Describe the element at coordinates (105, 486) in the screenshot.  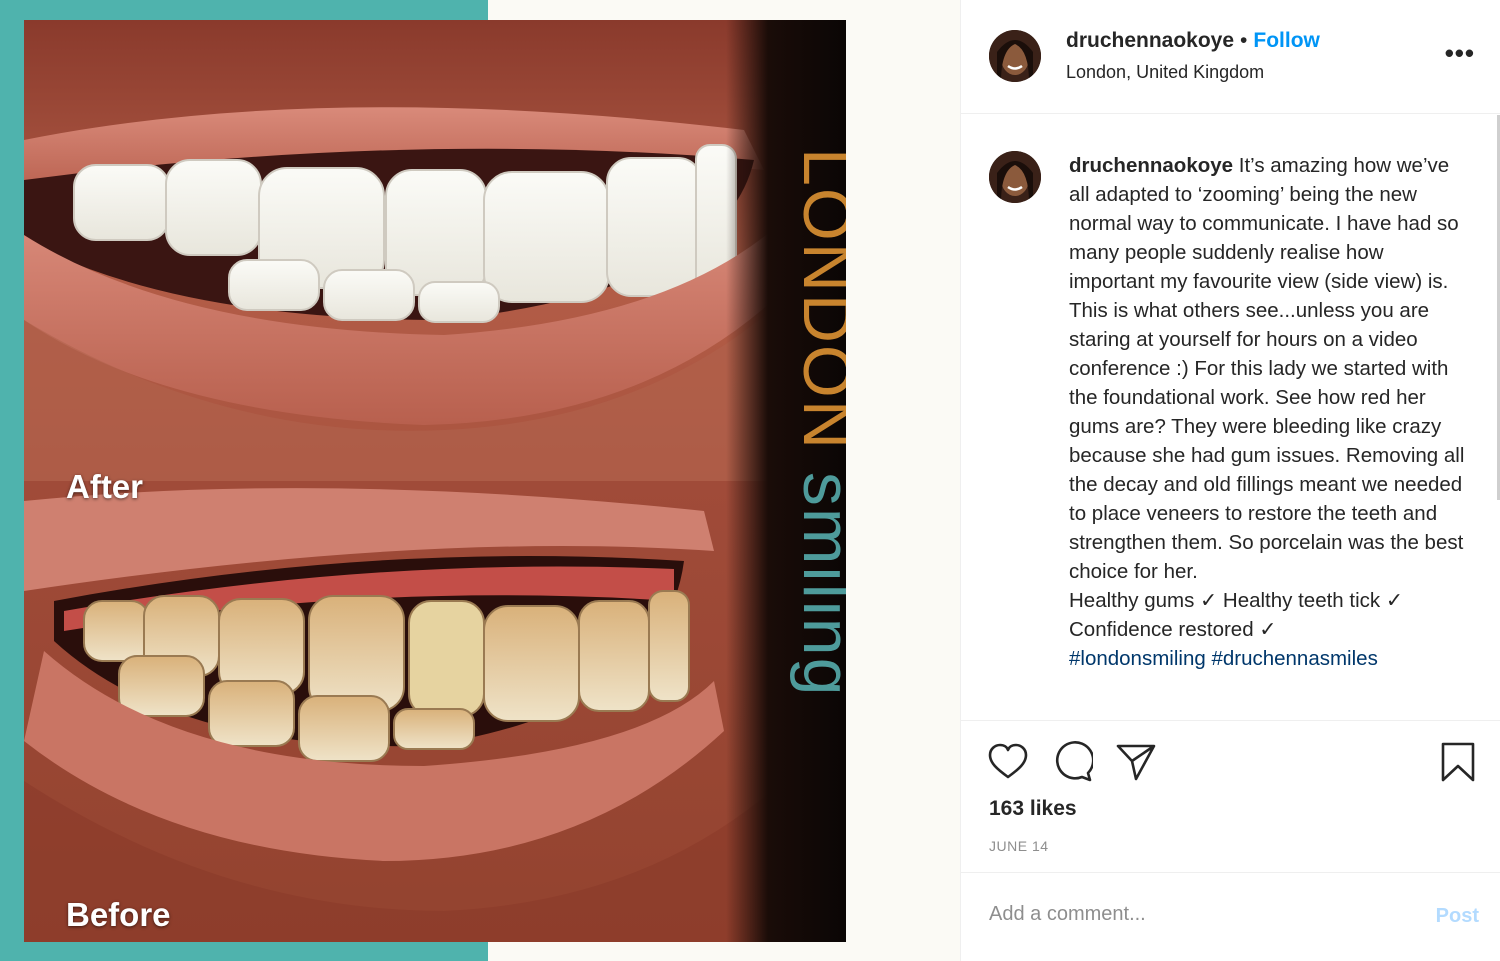
I see `after-label: After` at that location.